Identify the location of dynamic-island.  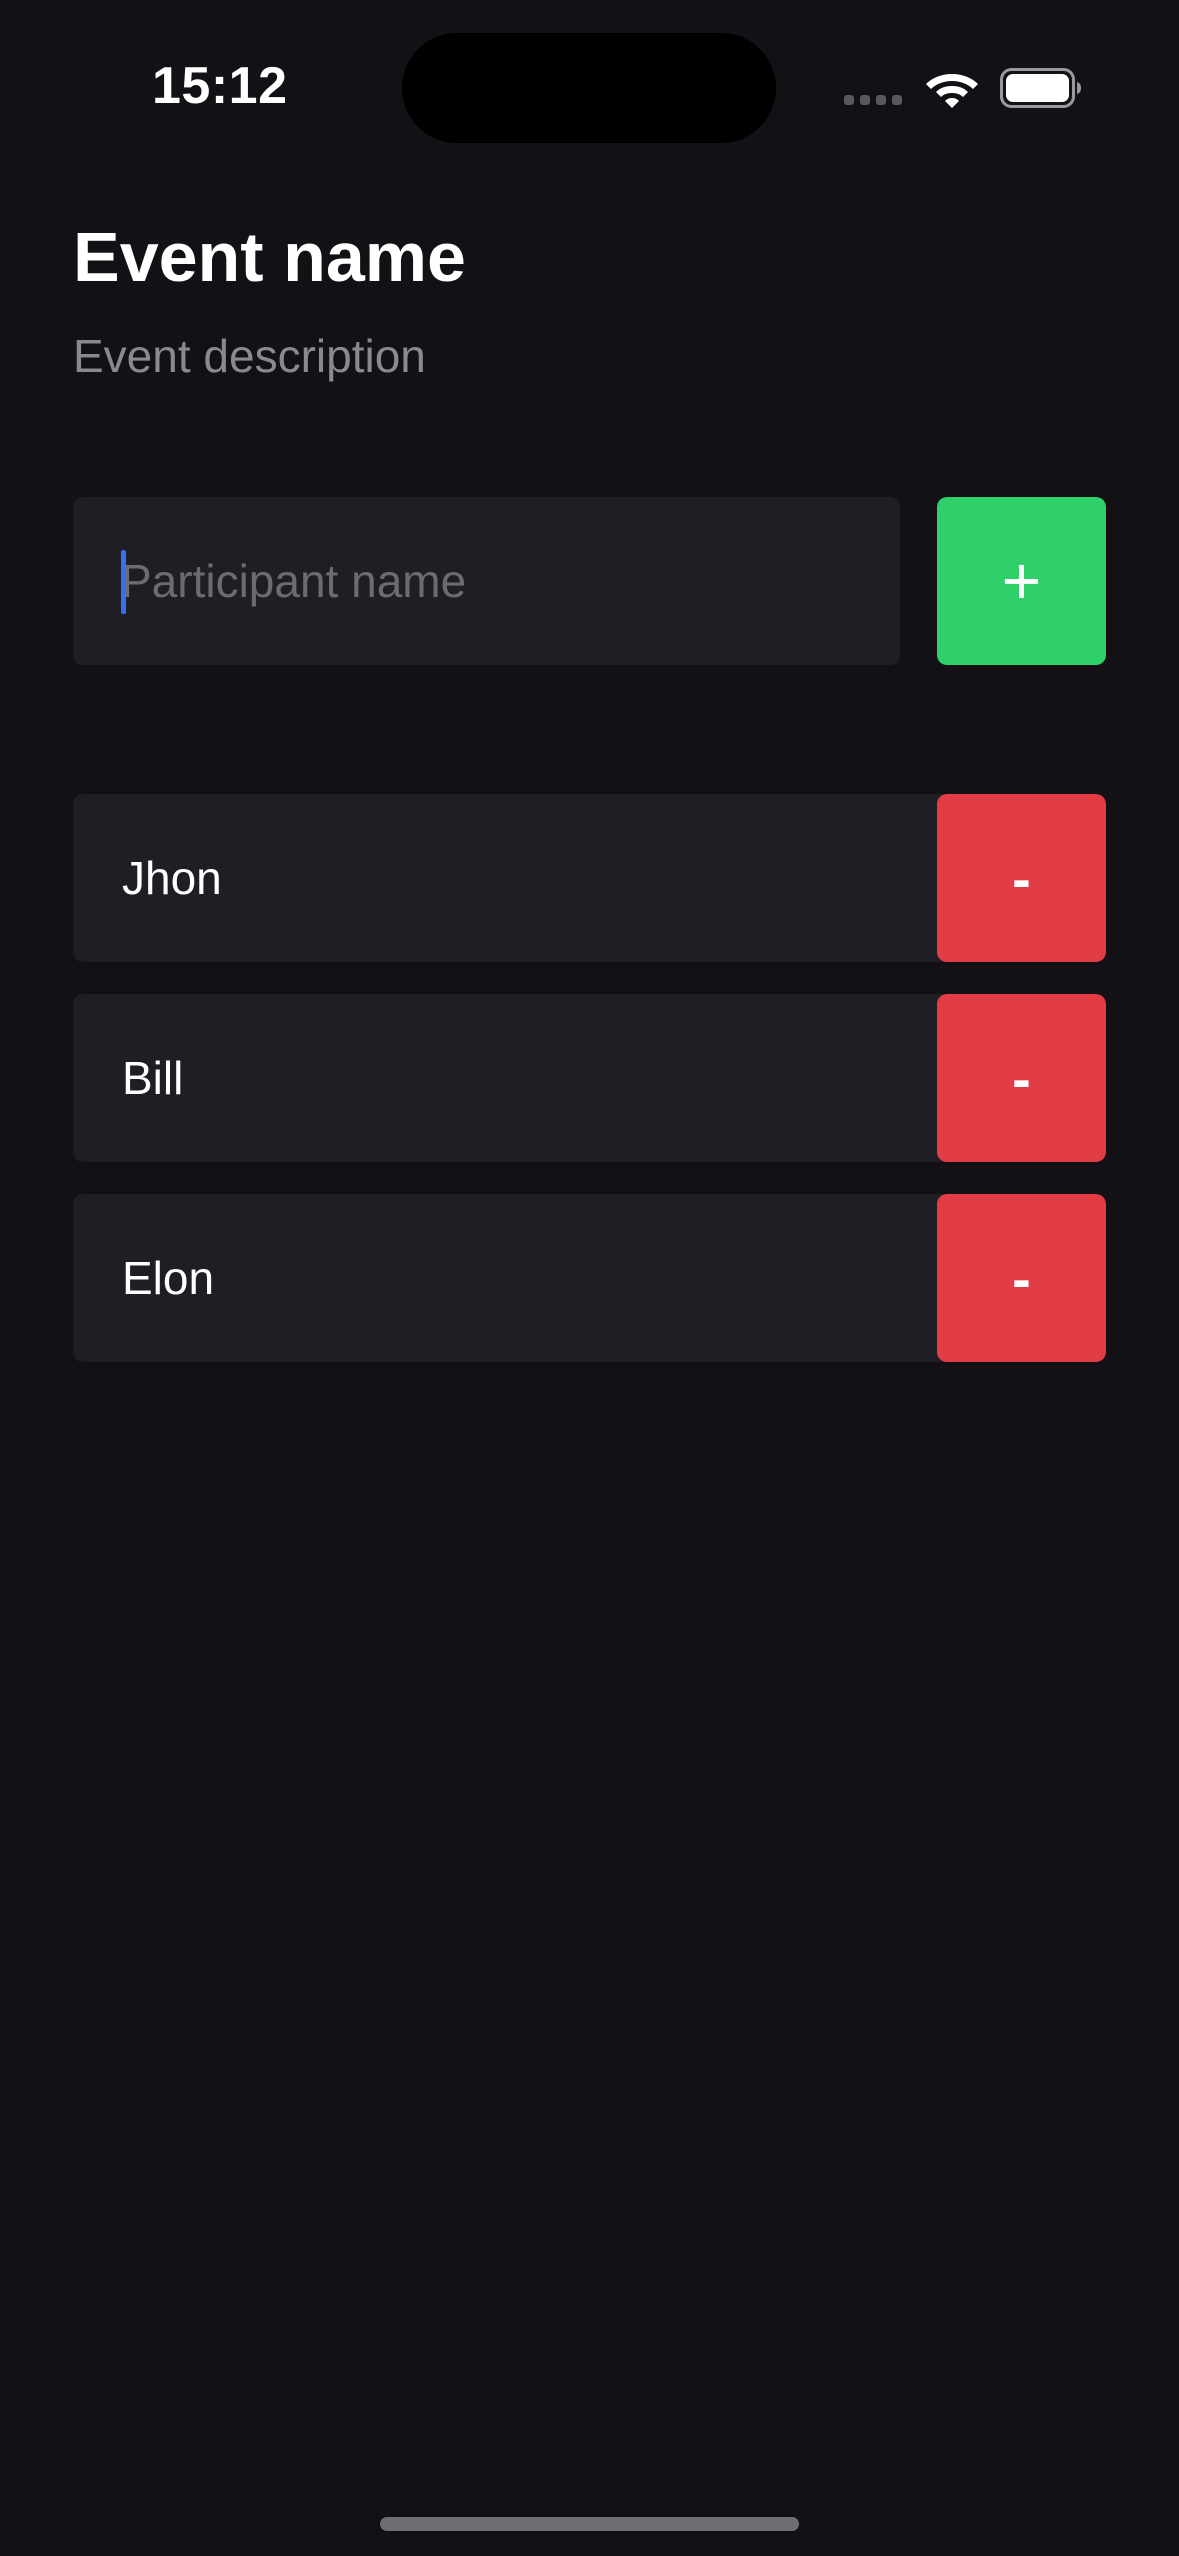
(589, 88).